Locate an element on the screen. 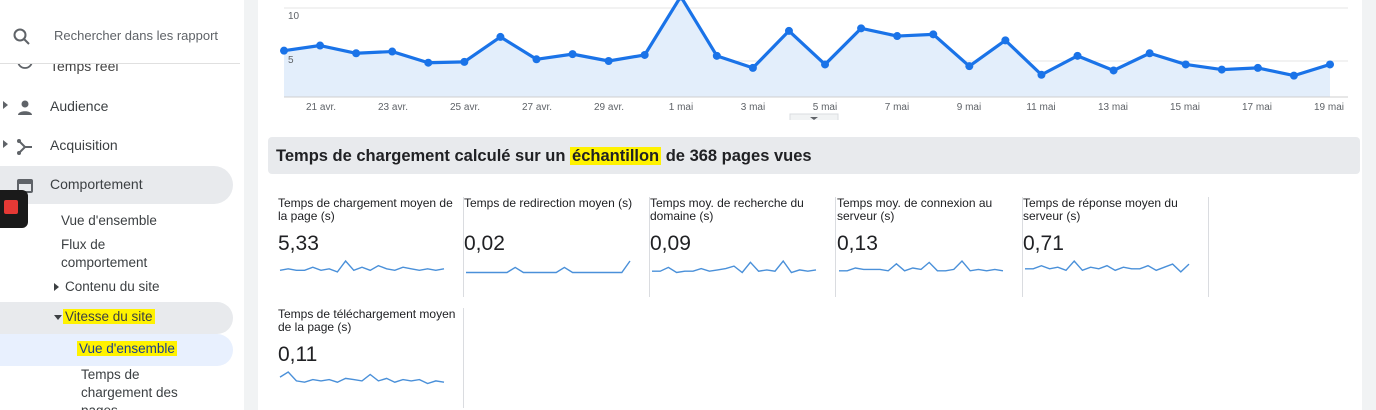  sidebar-item-behavior: Comportement is located at coordinates (116, 185).